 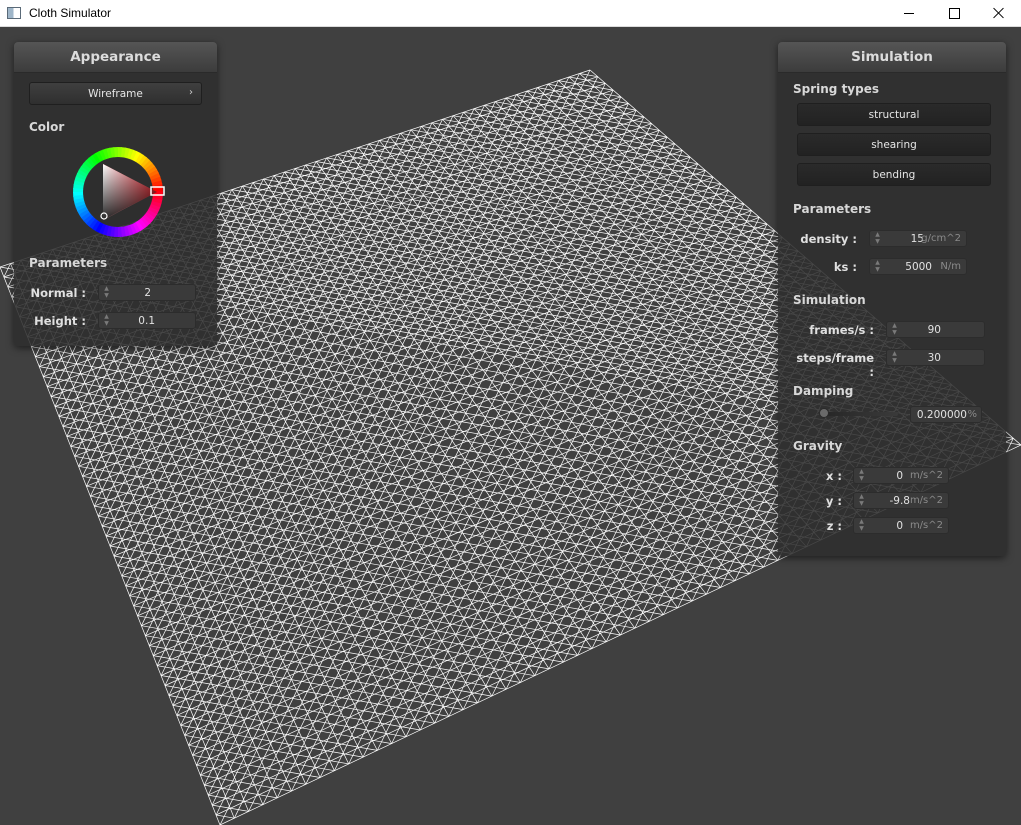 I want to click on maximize-icon, so click(x=954, y=13).